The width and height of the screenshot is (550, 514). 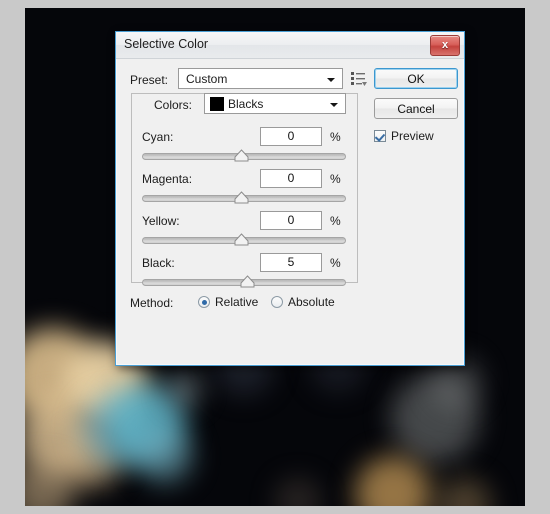 I want to click on preview-checkbox: Preview, so click(x=404, y=136).